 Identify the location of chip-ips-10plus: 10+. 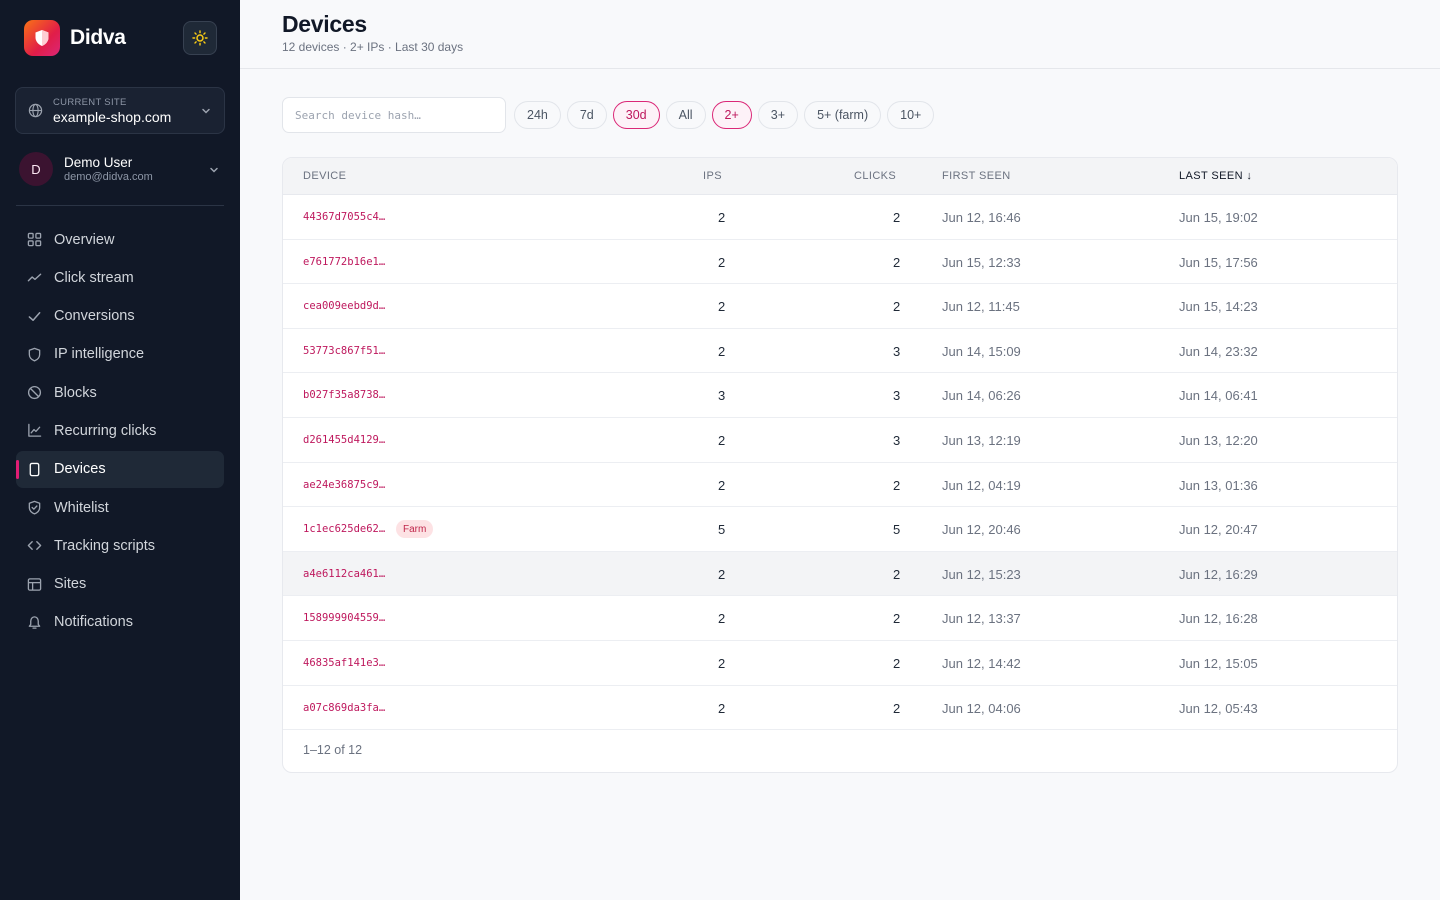
(911, 115).